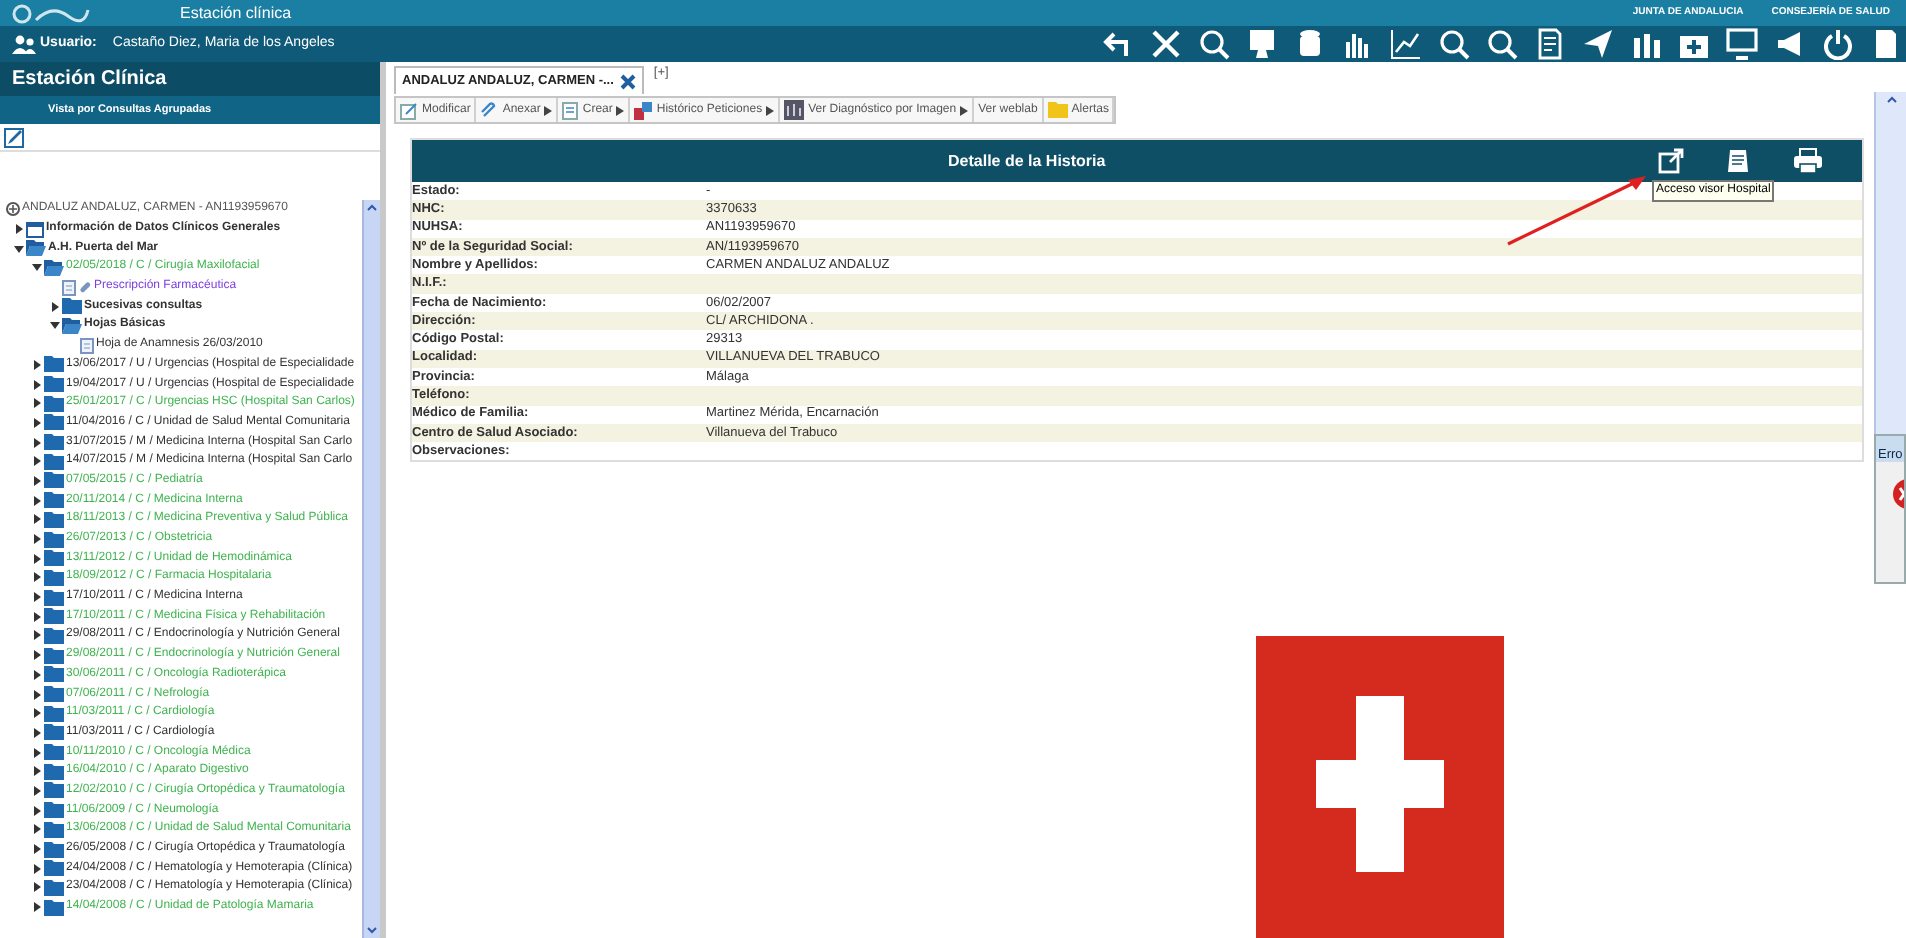  I want to click on sidebar-title: Estación Clínica, so click(190, 79).